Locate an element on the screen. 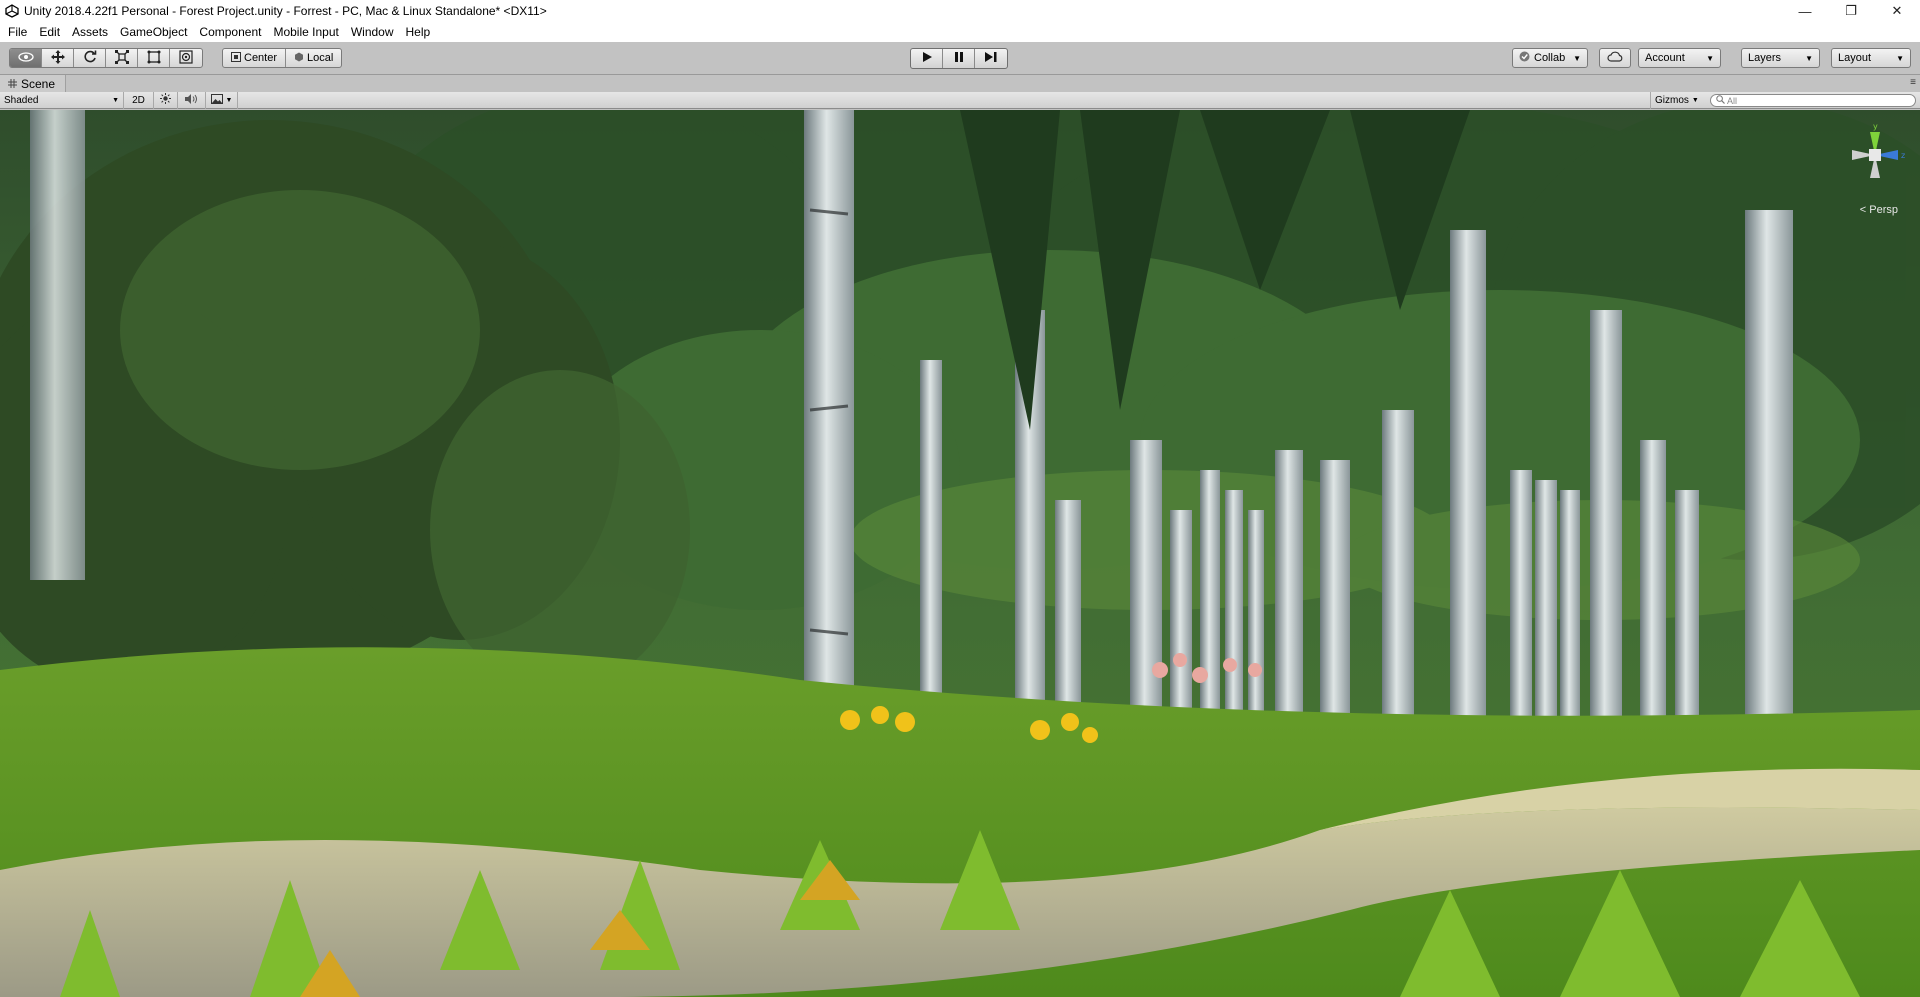 Image resolution: width=1920 pixels, height=997 pixels. view-tool-button is located at coordinates (26, 58).